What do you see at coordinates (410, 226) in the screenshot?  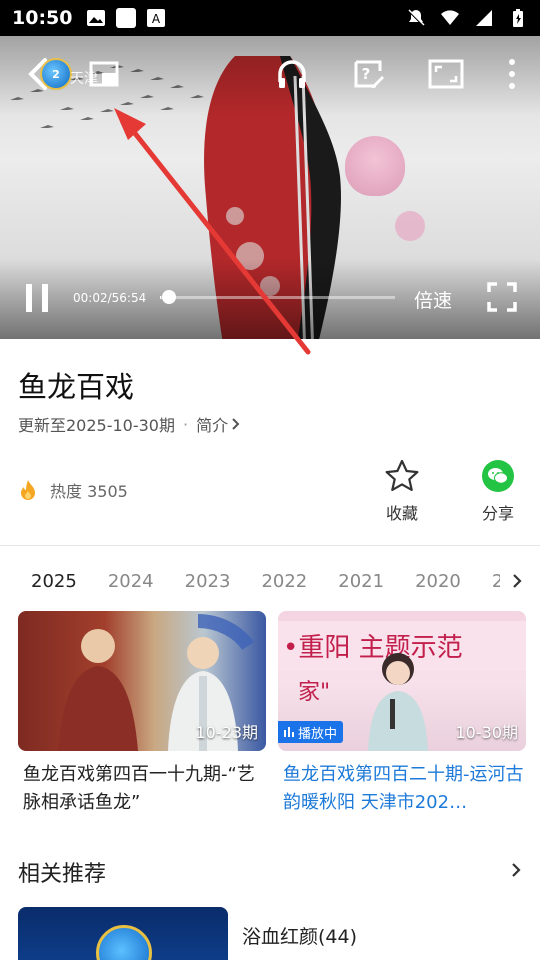 I see `video-frame-lotus-bud` at bounding box center [410, 226].